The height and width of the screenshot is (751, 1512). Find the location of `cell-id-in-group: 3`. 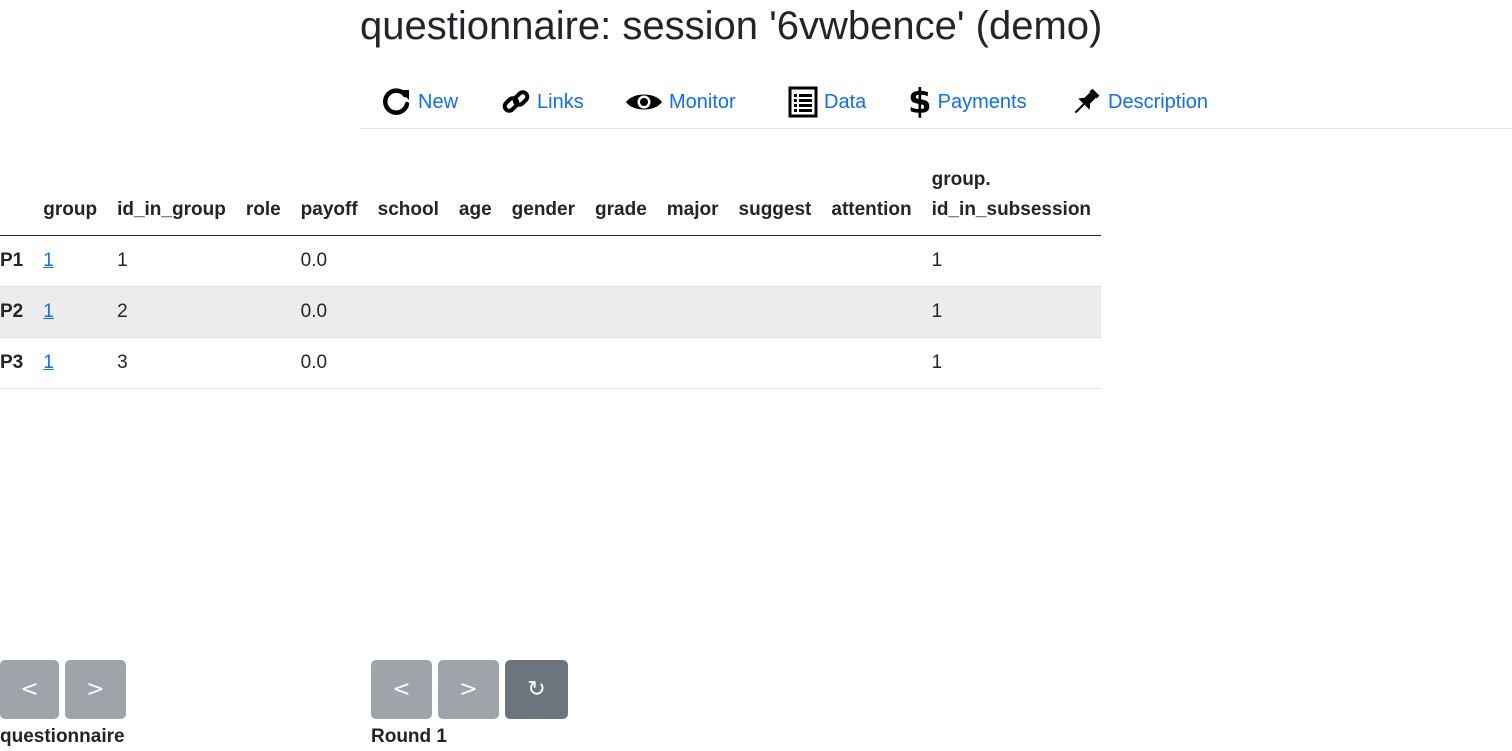

cell-id-in-group: 3 is located at coordinates (171, 363).